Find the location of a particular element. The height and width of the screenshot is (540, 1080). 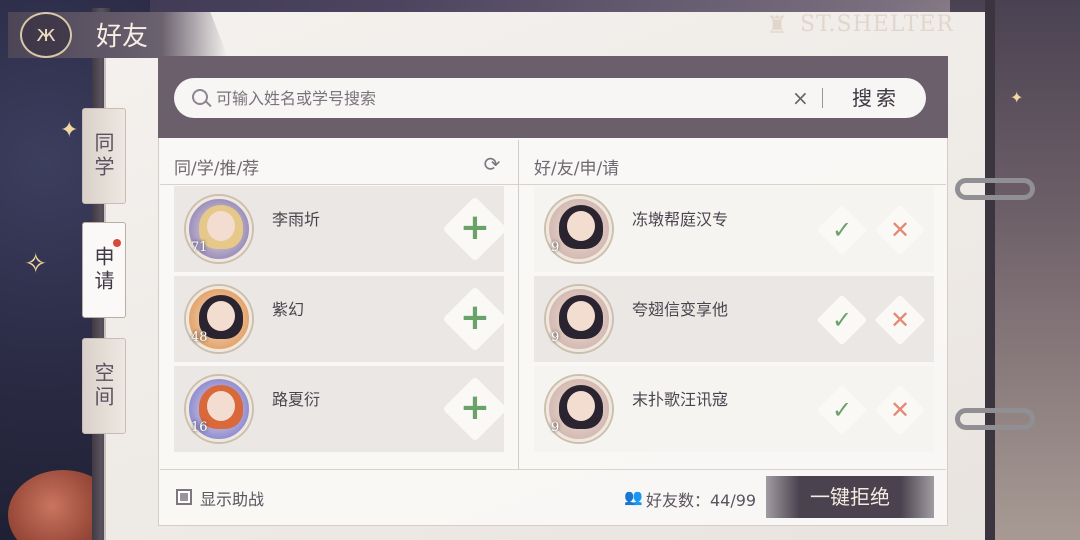

classmate-name: 李雨圻 is located at coordinates (296, 219).